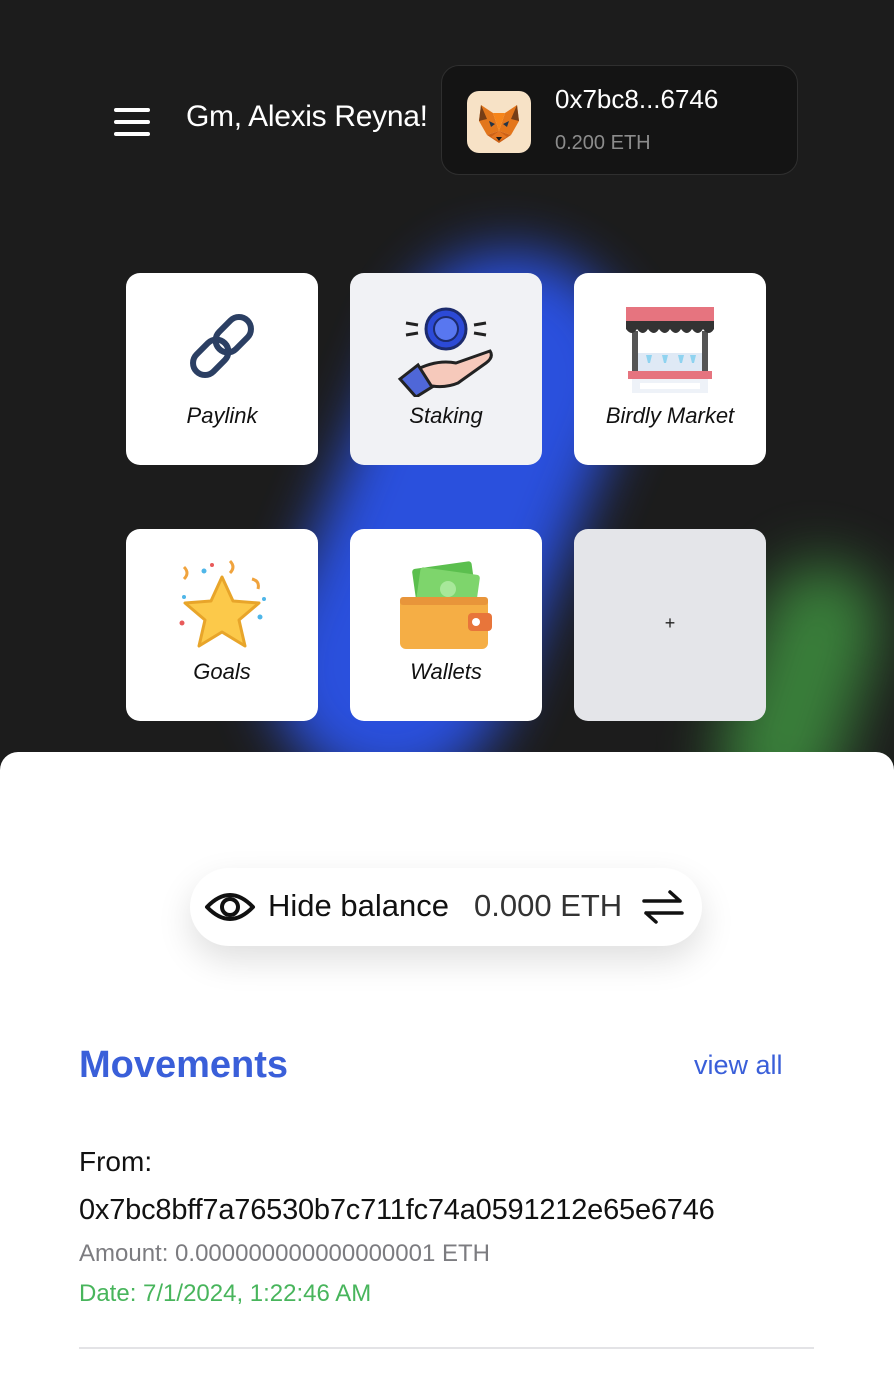 The width and height of the screenshot is (894, 1392). Describe the element at coordinates (670, 350) in the screenshot. I see `market-stall-icon` at that location.